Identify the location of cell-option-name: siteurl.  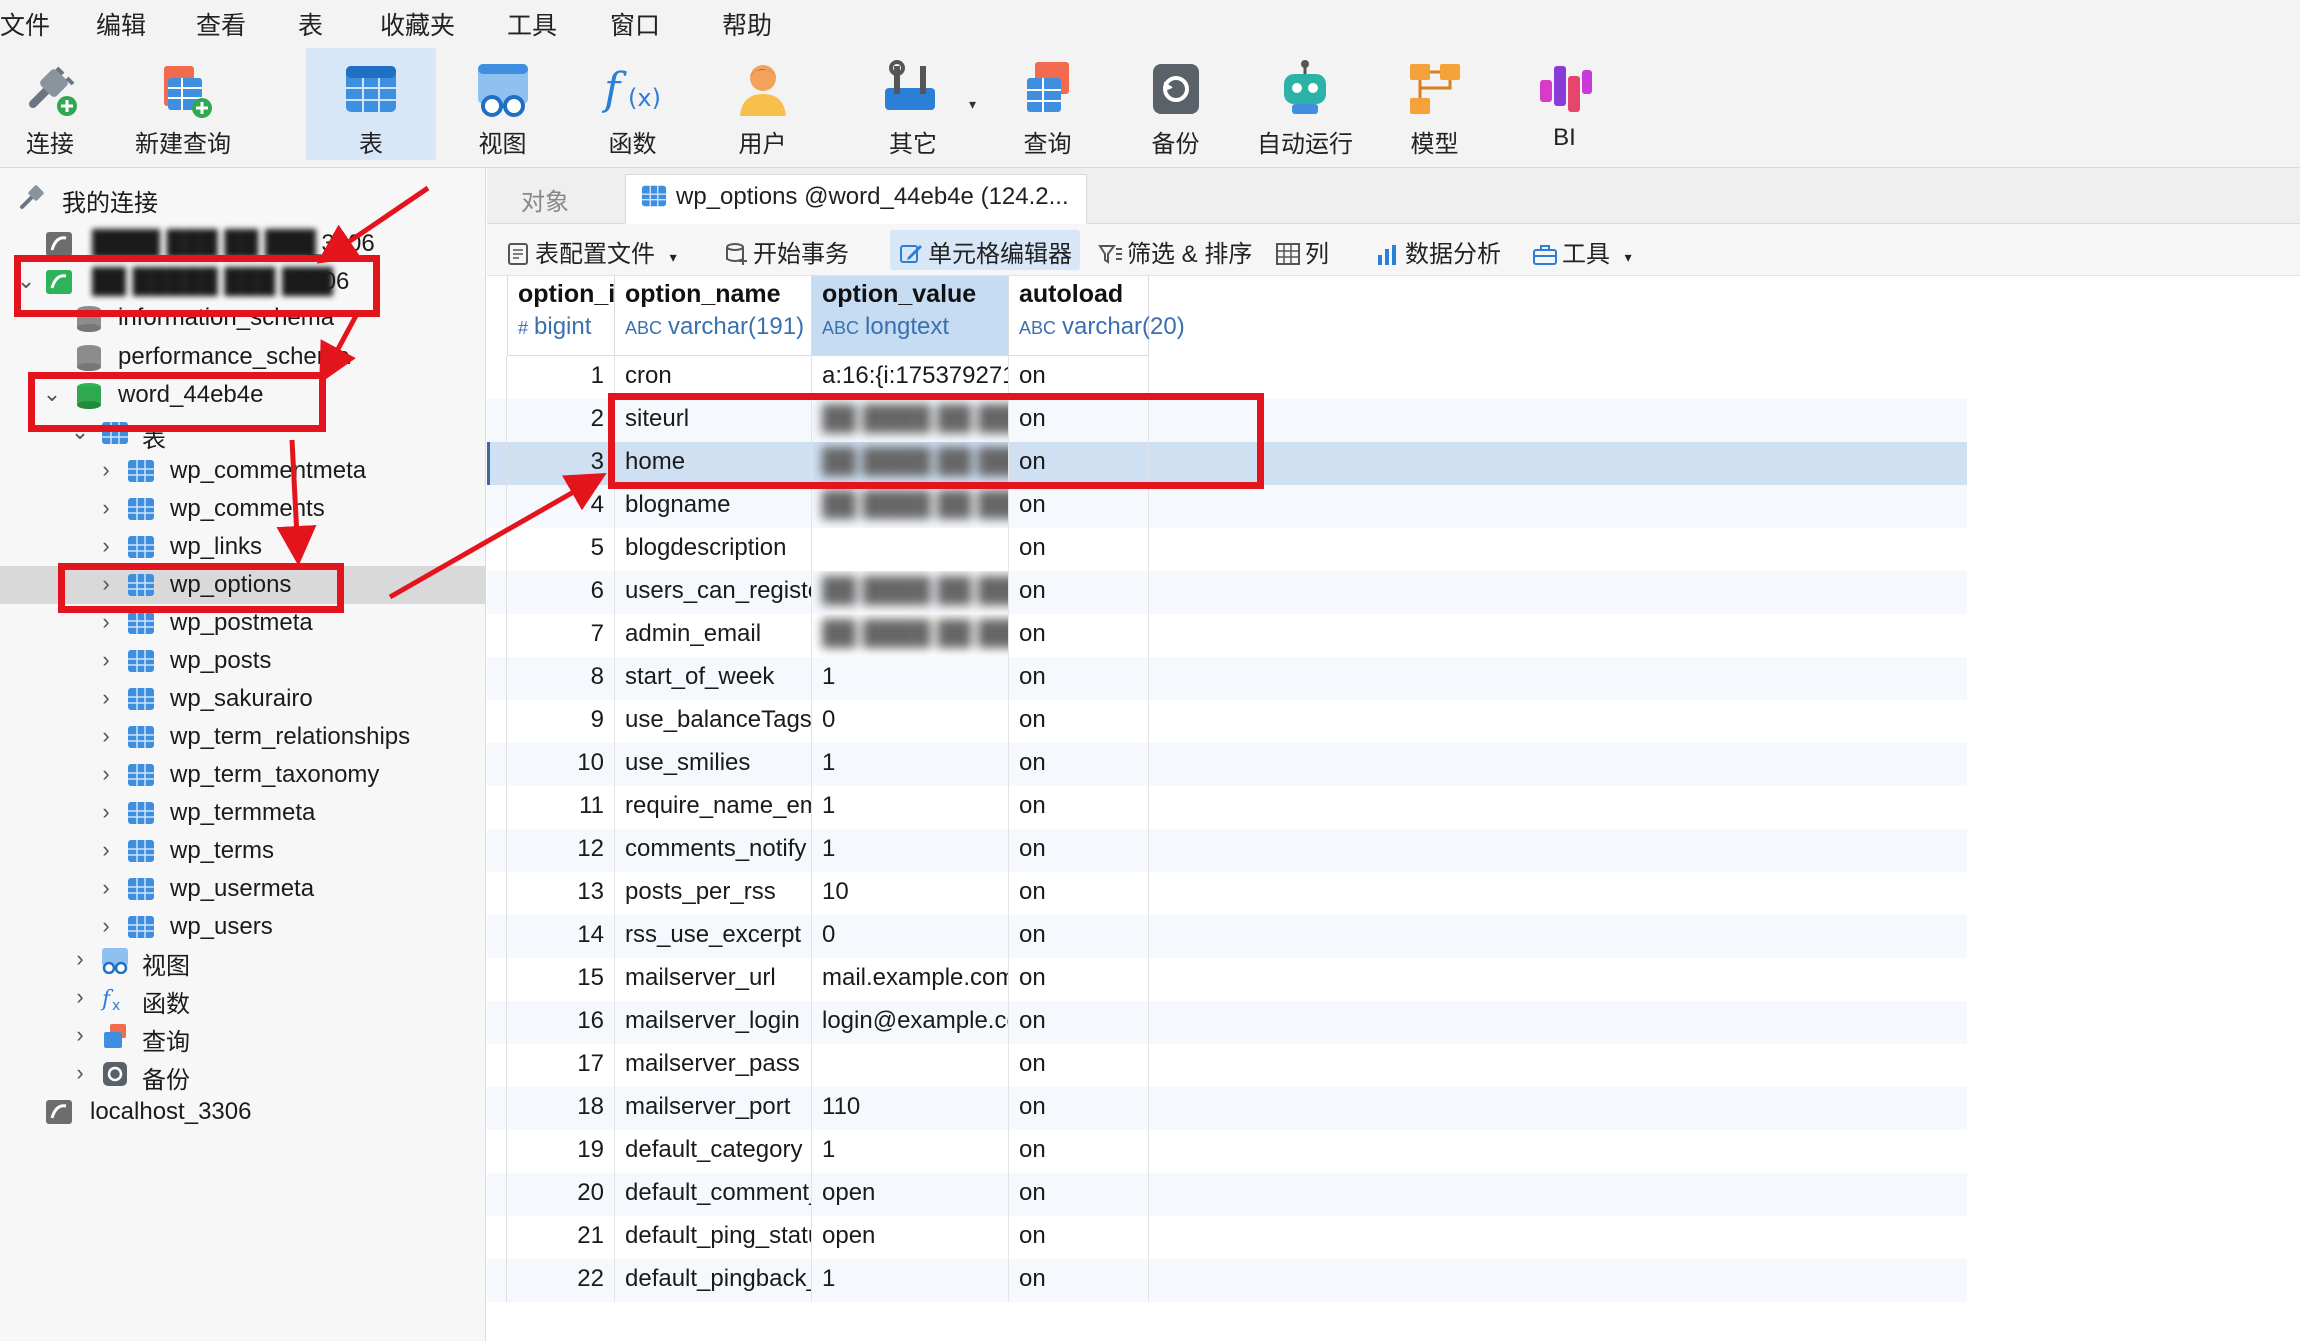
(713, 420).